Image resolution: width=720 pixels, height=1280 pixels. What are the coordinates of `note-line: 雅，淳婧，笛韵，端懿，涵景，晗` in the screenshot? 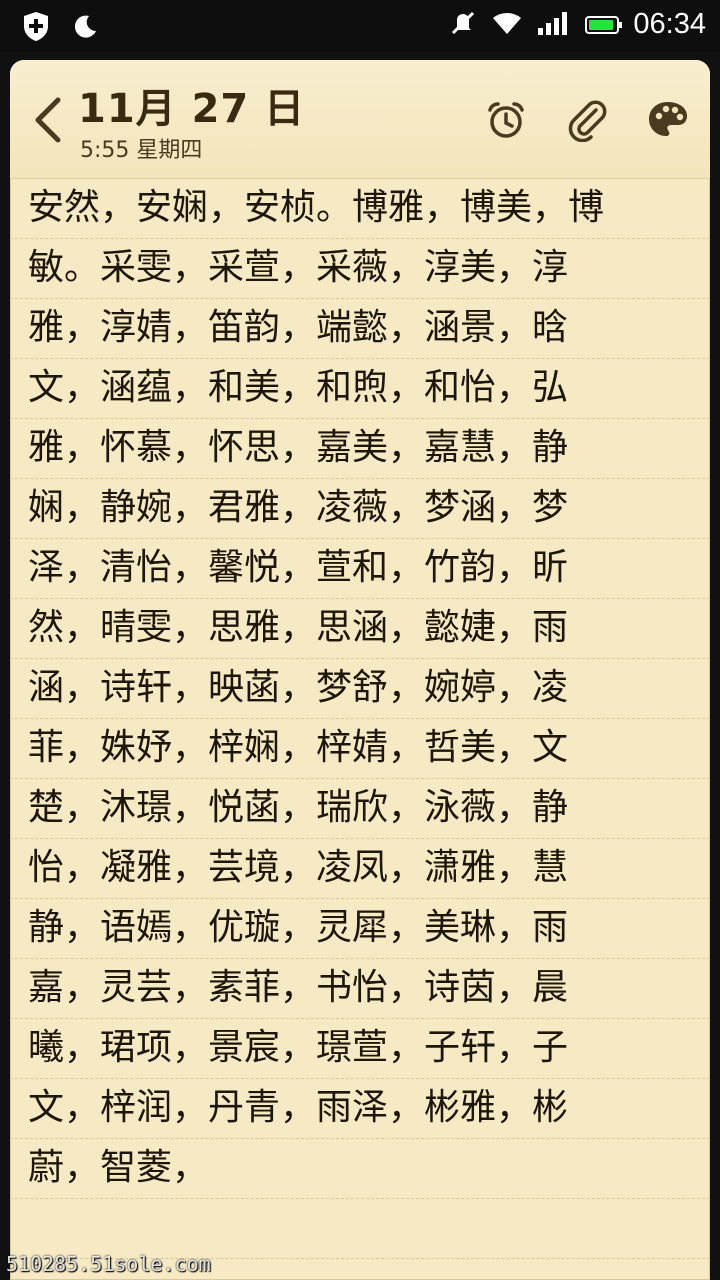 It's located at (360, 329).